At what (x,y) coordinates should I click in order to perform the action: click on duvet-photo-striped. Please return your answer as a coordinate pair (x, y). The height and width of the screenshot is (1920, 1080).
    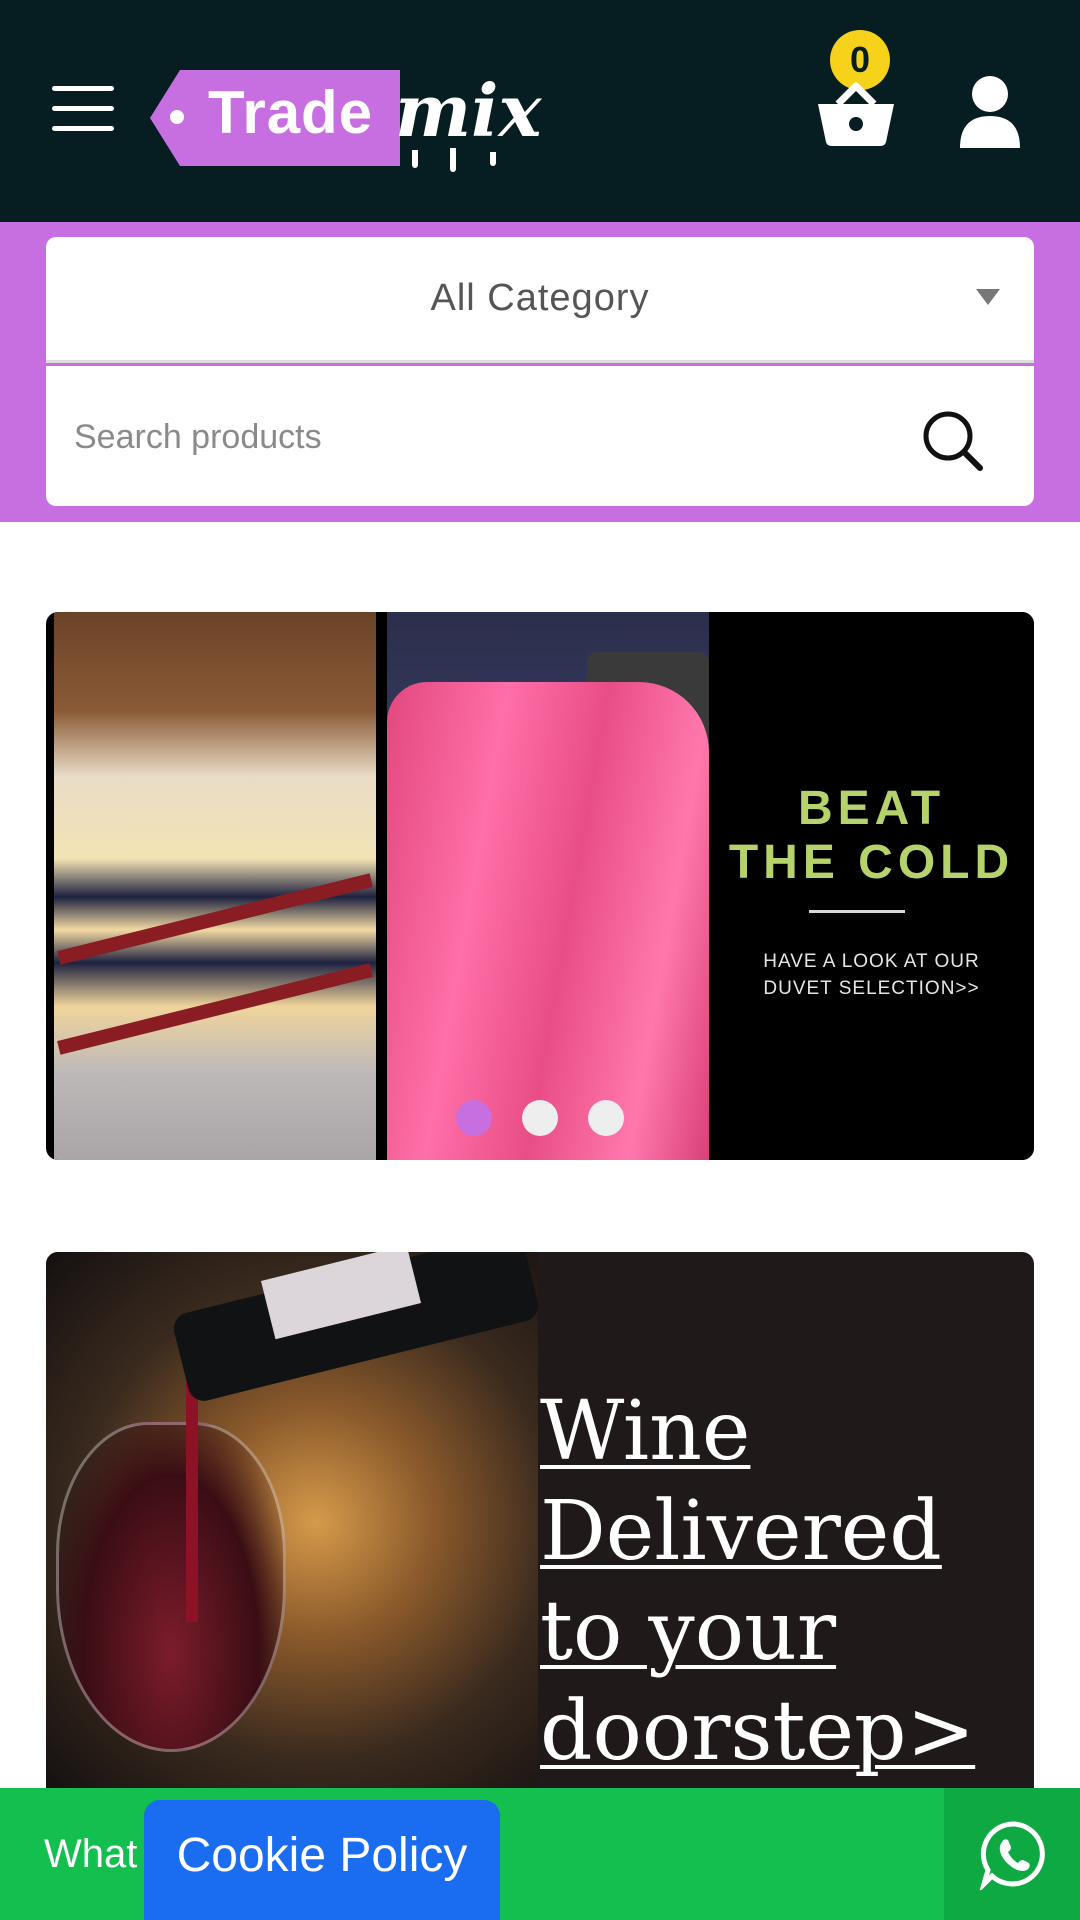
    Looking at the image, I should click on (215, 886).